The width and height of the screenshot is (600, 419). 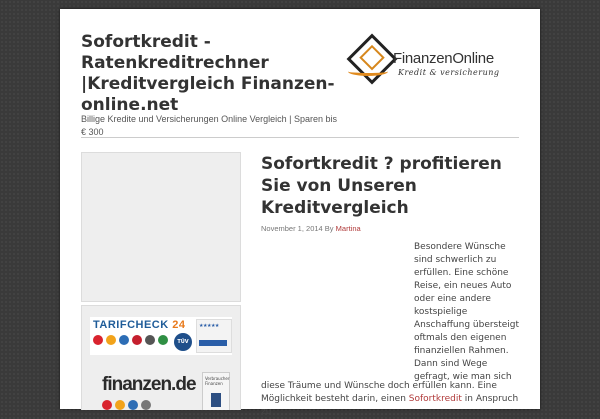 What do you see at coordinates (161, 227) in the screenshot?
I see `sidebar-widget-empty` at bounding box center [161, 227].